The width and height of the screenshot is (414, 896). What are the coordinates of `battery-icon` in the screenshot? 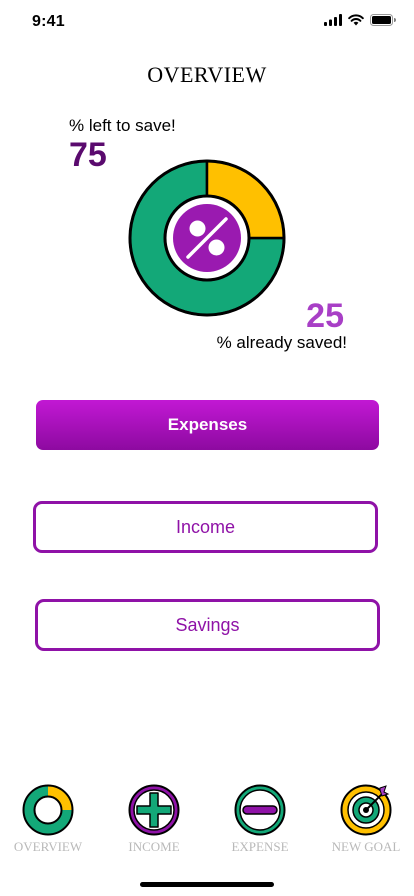 It's located at (383, 20).